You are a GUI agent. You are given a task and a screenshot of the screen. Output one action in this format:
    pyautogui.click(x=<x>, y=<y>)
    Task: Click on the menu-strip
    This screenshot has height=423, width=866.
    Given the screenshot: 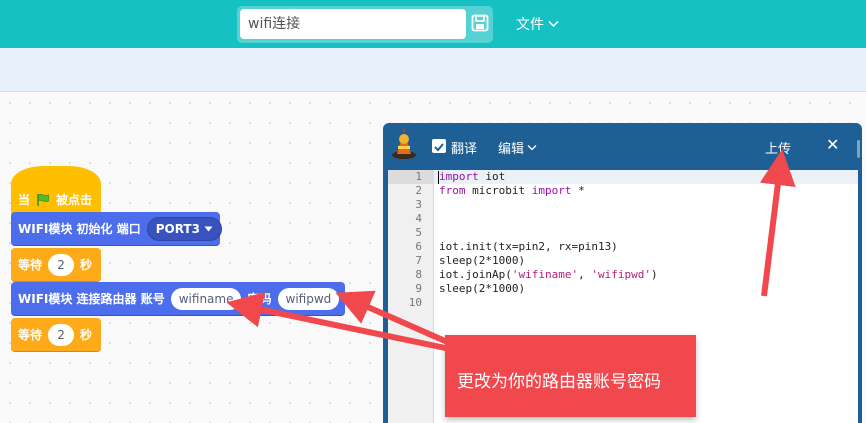 What is the action you would take?
    pyautogui.click(x=433, y=70)
    